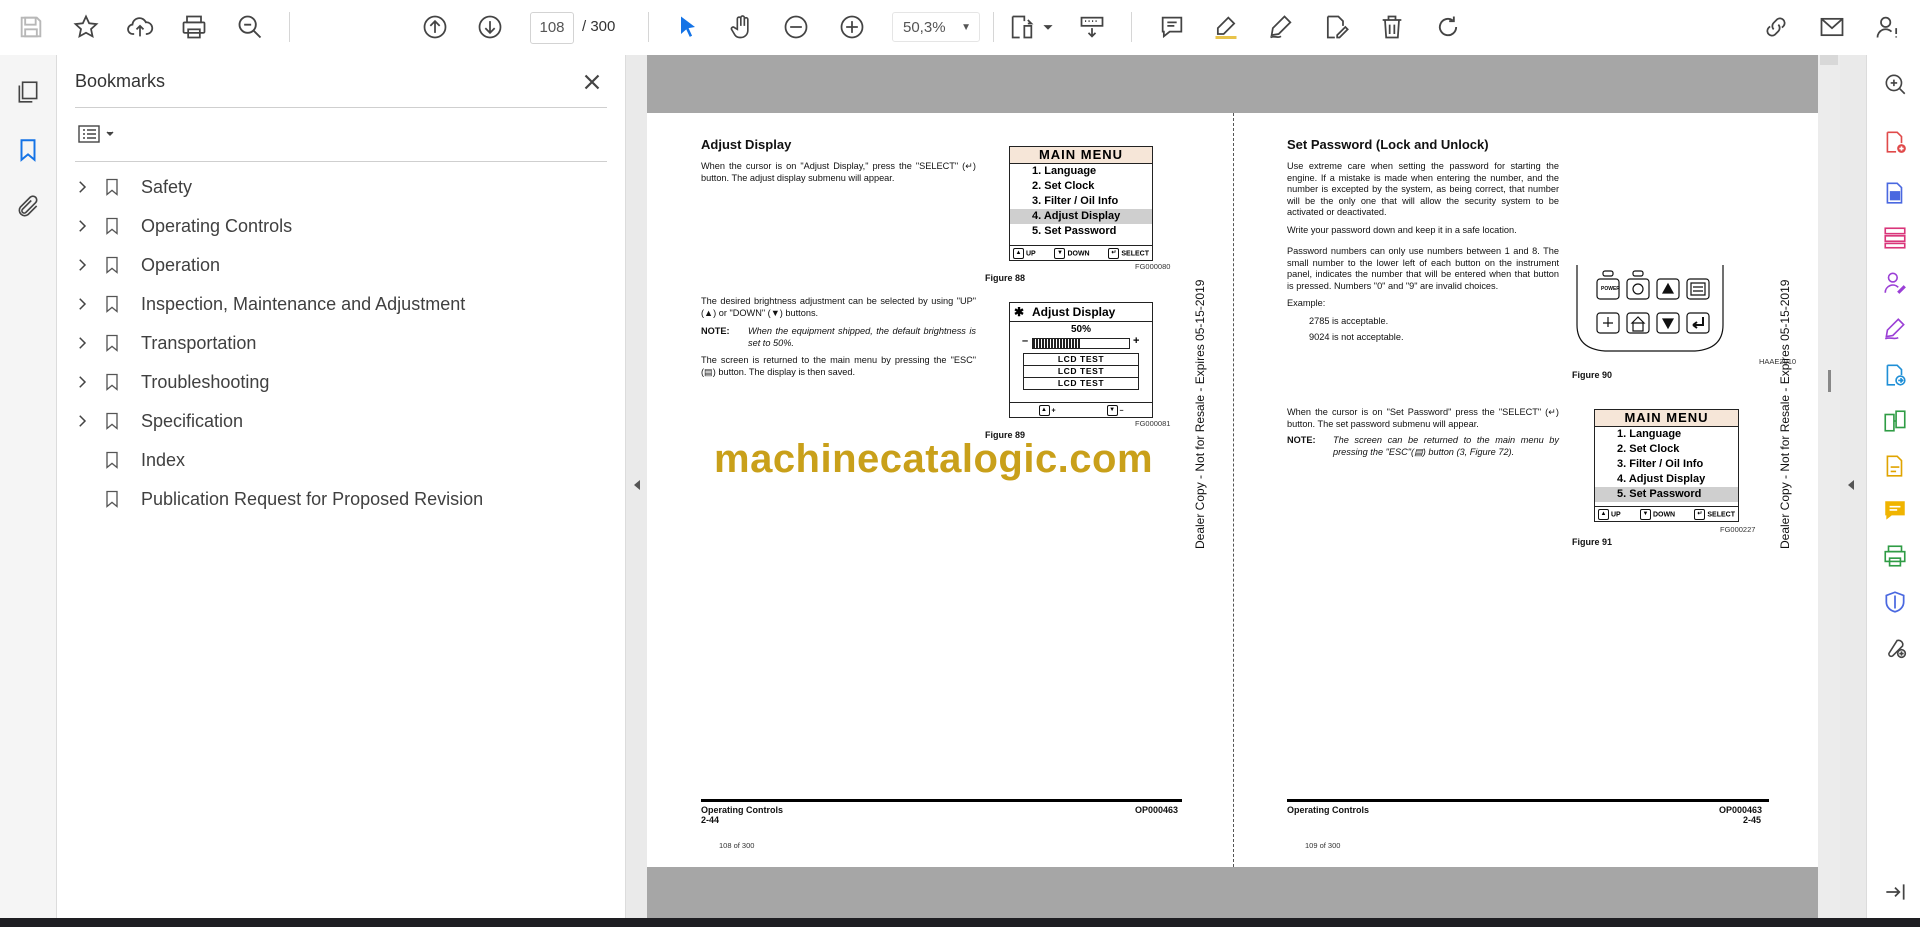  I want to click on save-icon, so click(31, 27).